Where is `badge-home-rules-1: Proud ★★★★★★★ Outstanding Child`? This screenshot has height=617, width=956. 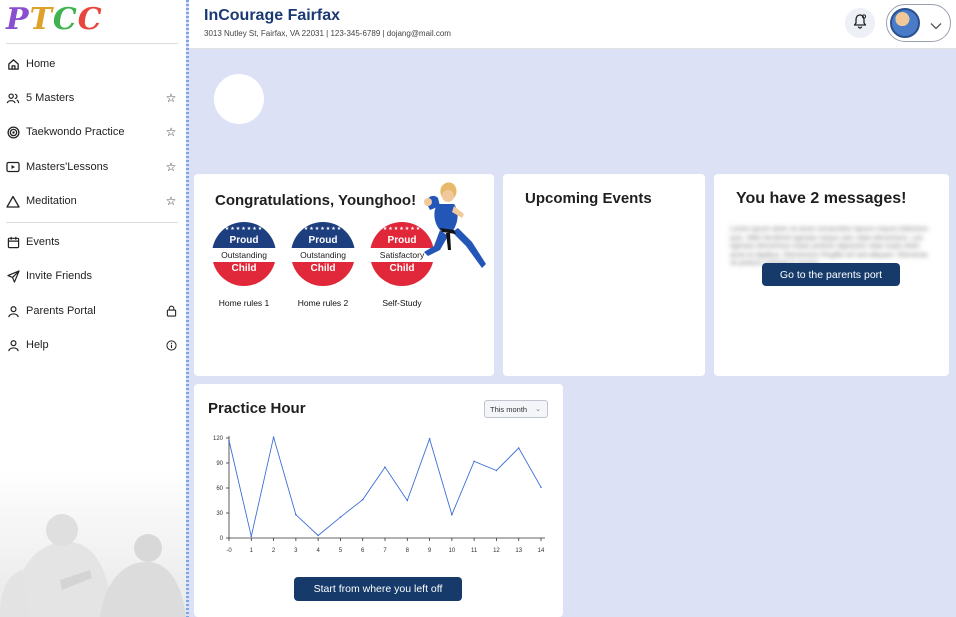 badge-home-rules-1: Proud ★★★★★★★ Outstanding Child is located at coordinates (244, 254).